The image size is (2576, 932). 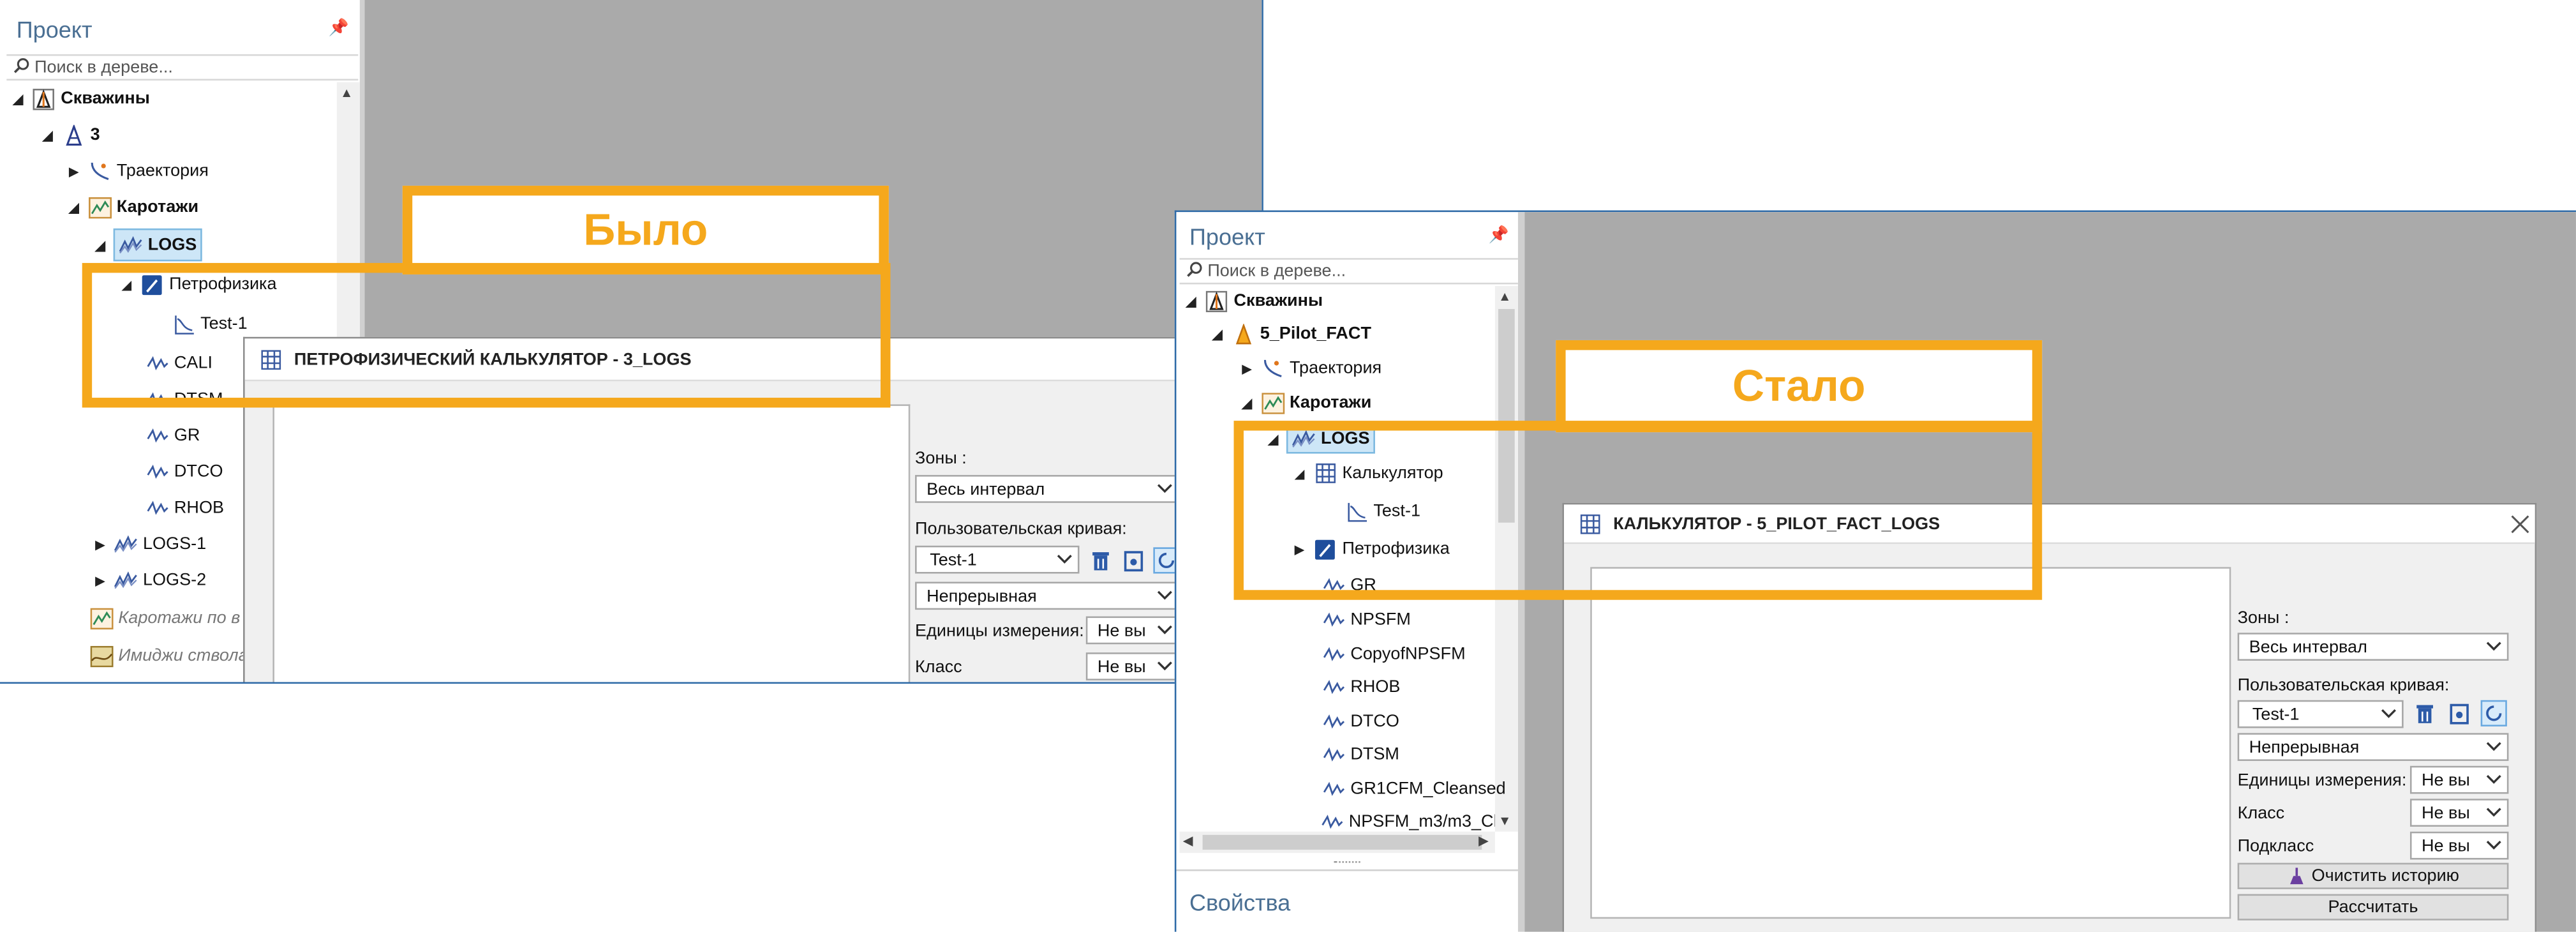 I want to click on after-caption: Стало, so click(x=1799, y=386).